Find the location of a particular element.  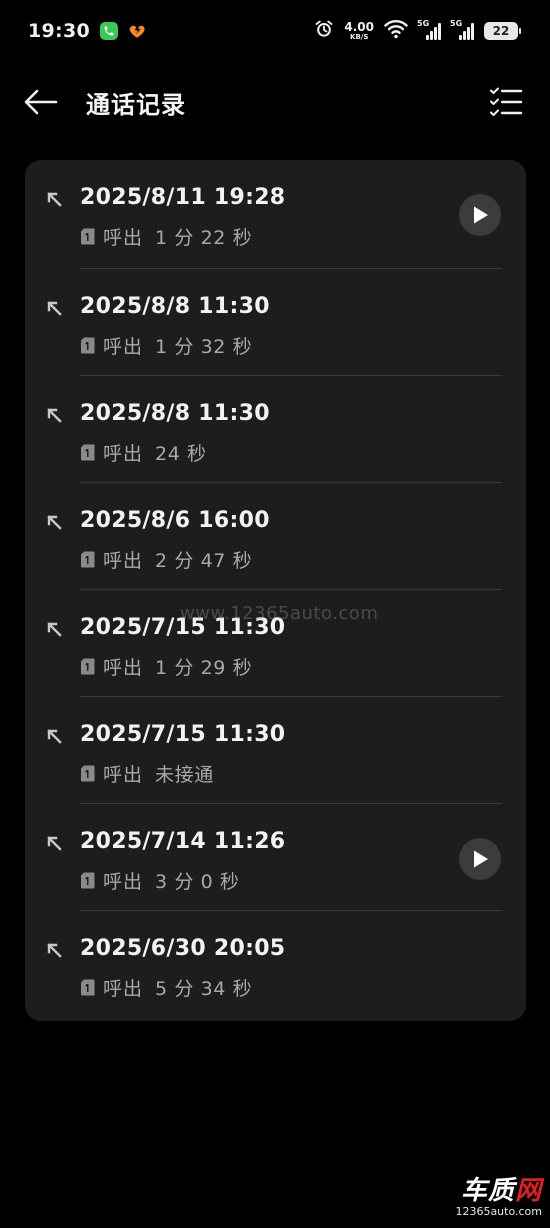

multi-select-icon is located at coordinates (506, 101).